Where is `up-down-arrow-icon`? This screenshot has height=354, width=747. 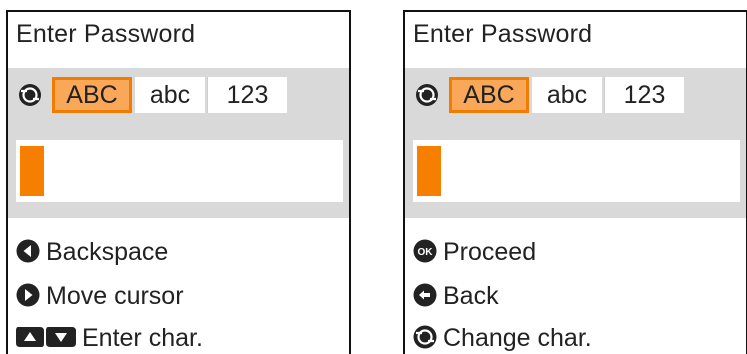 up-down-arrow-icon is located at coordinates (46, 337).